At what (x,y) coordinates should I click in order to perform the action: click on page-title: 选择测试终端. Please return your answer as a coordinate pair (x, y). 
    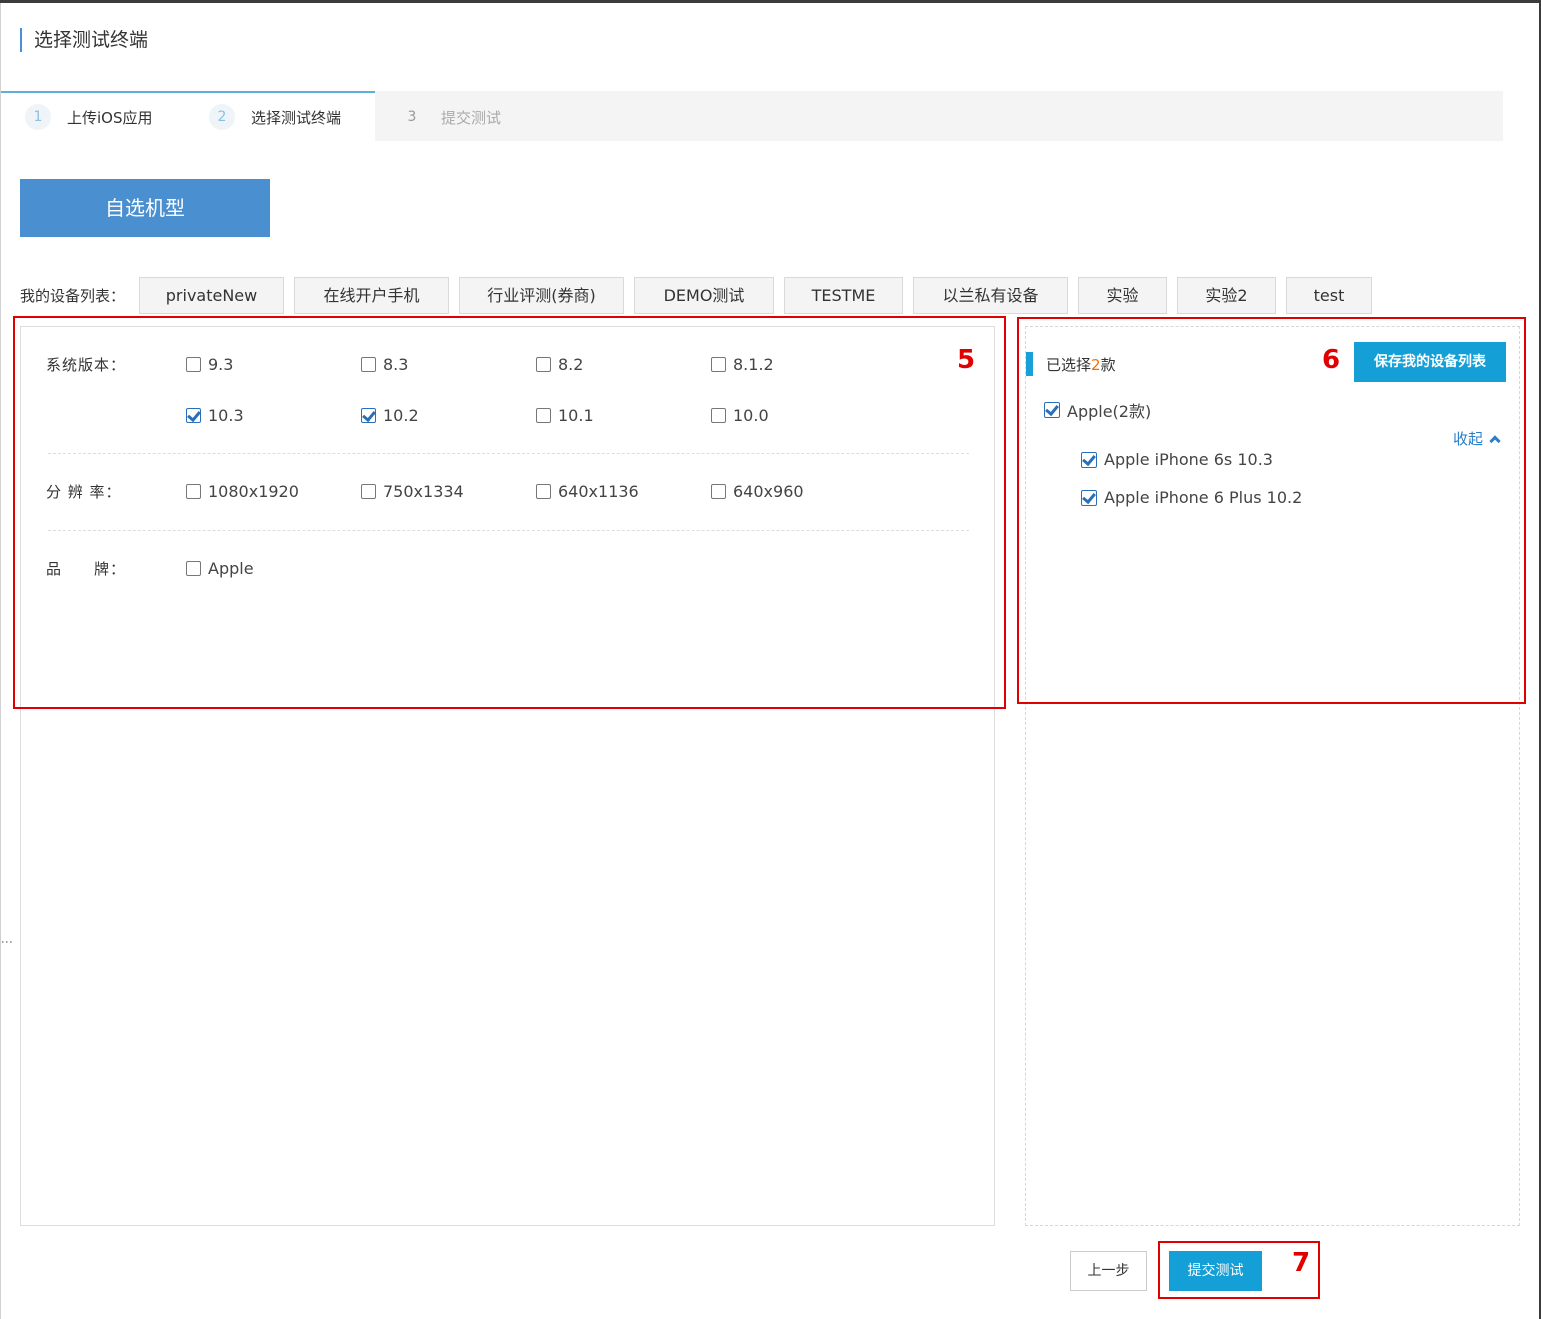
    Looking at the image, I should click on (84, 40).